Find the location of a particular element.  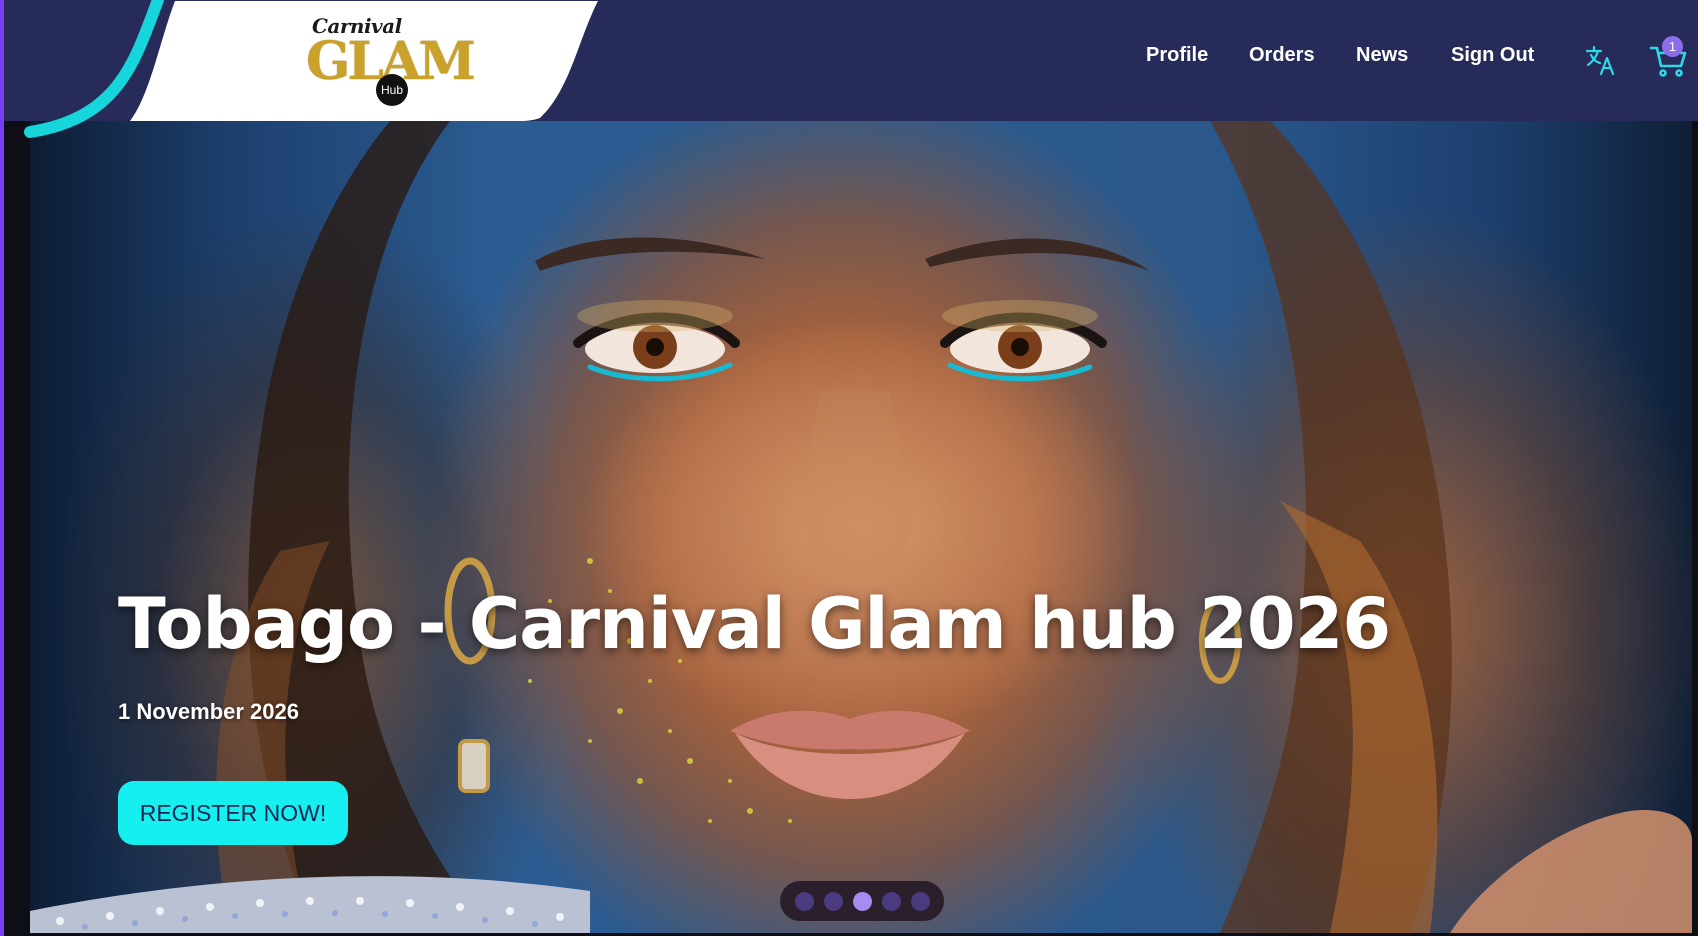

nav-profile: Profile is located at coordinates (1177, 55).